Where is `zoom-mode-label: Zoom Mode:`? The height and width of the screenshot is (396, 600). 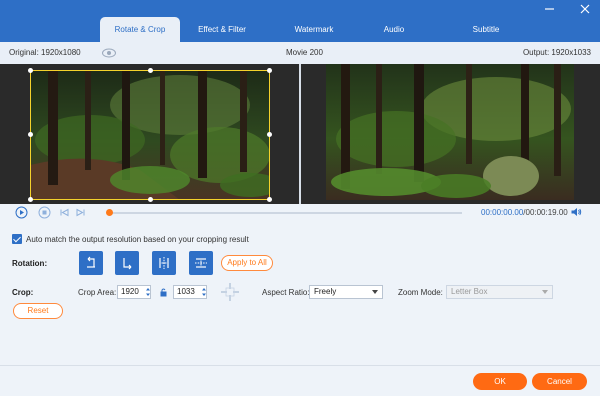 zoom-mode-label: Zoom Mode: is located at coordinates (420, 292).